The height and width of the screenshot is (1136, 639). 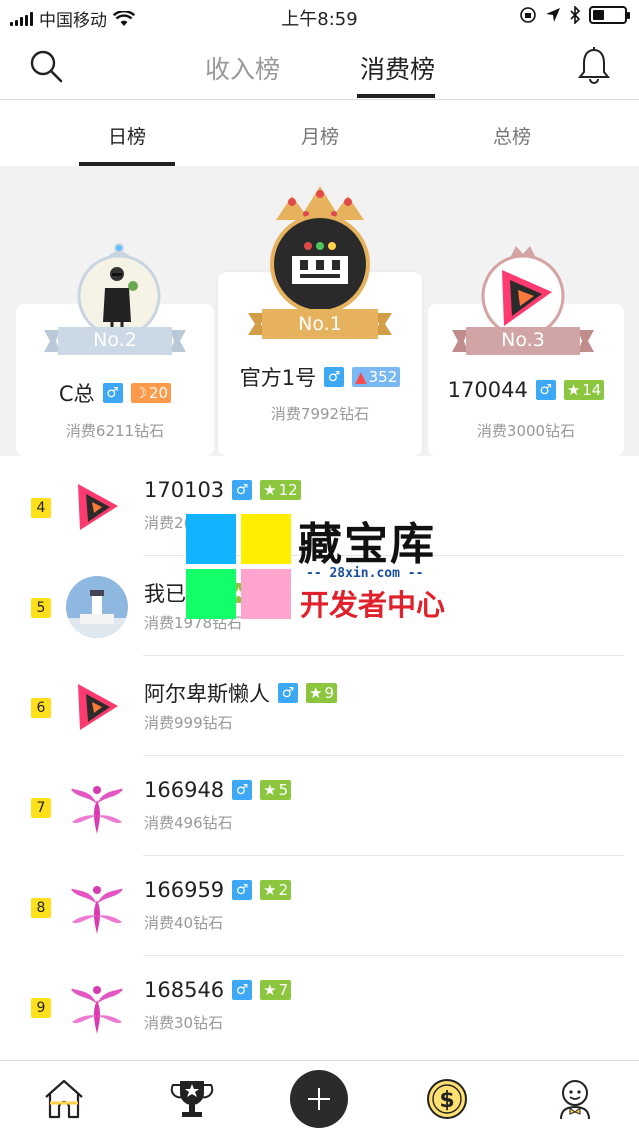 I want to click on list-item: 8 166959 ♂ ★ 2 消费40钻石, so click(x=319, y=906).